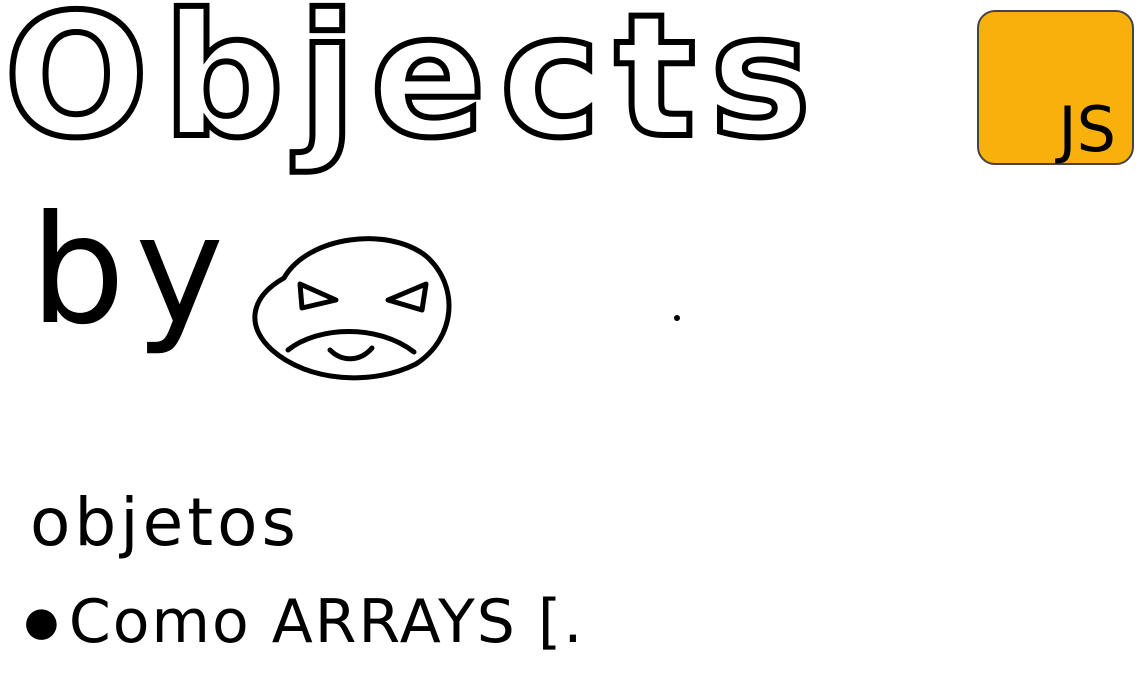 The width and height of the screenshot is (1144, 687). I want to click on stray-dot, so click(677, 318).